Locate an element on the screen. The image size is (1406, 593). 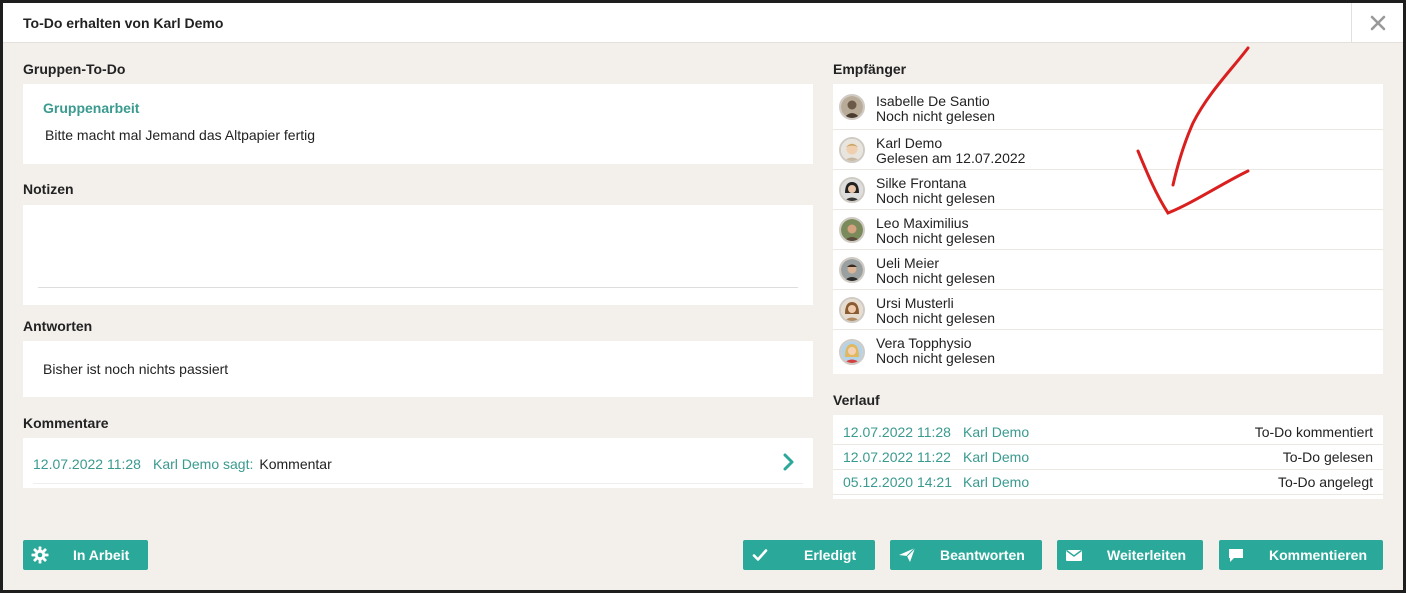
in-progress-label: In Arbeit is located at coordinates (101, 555).